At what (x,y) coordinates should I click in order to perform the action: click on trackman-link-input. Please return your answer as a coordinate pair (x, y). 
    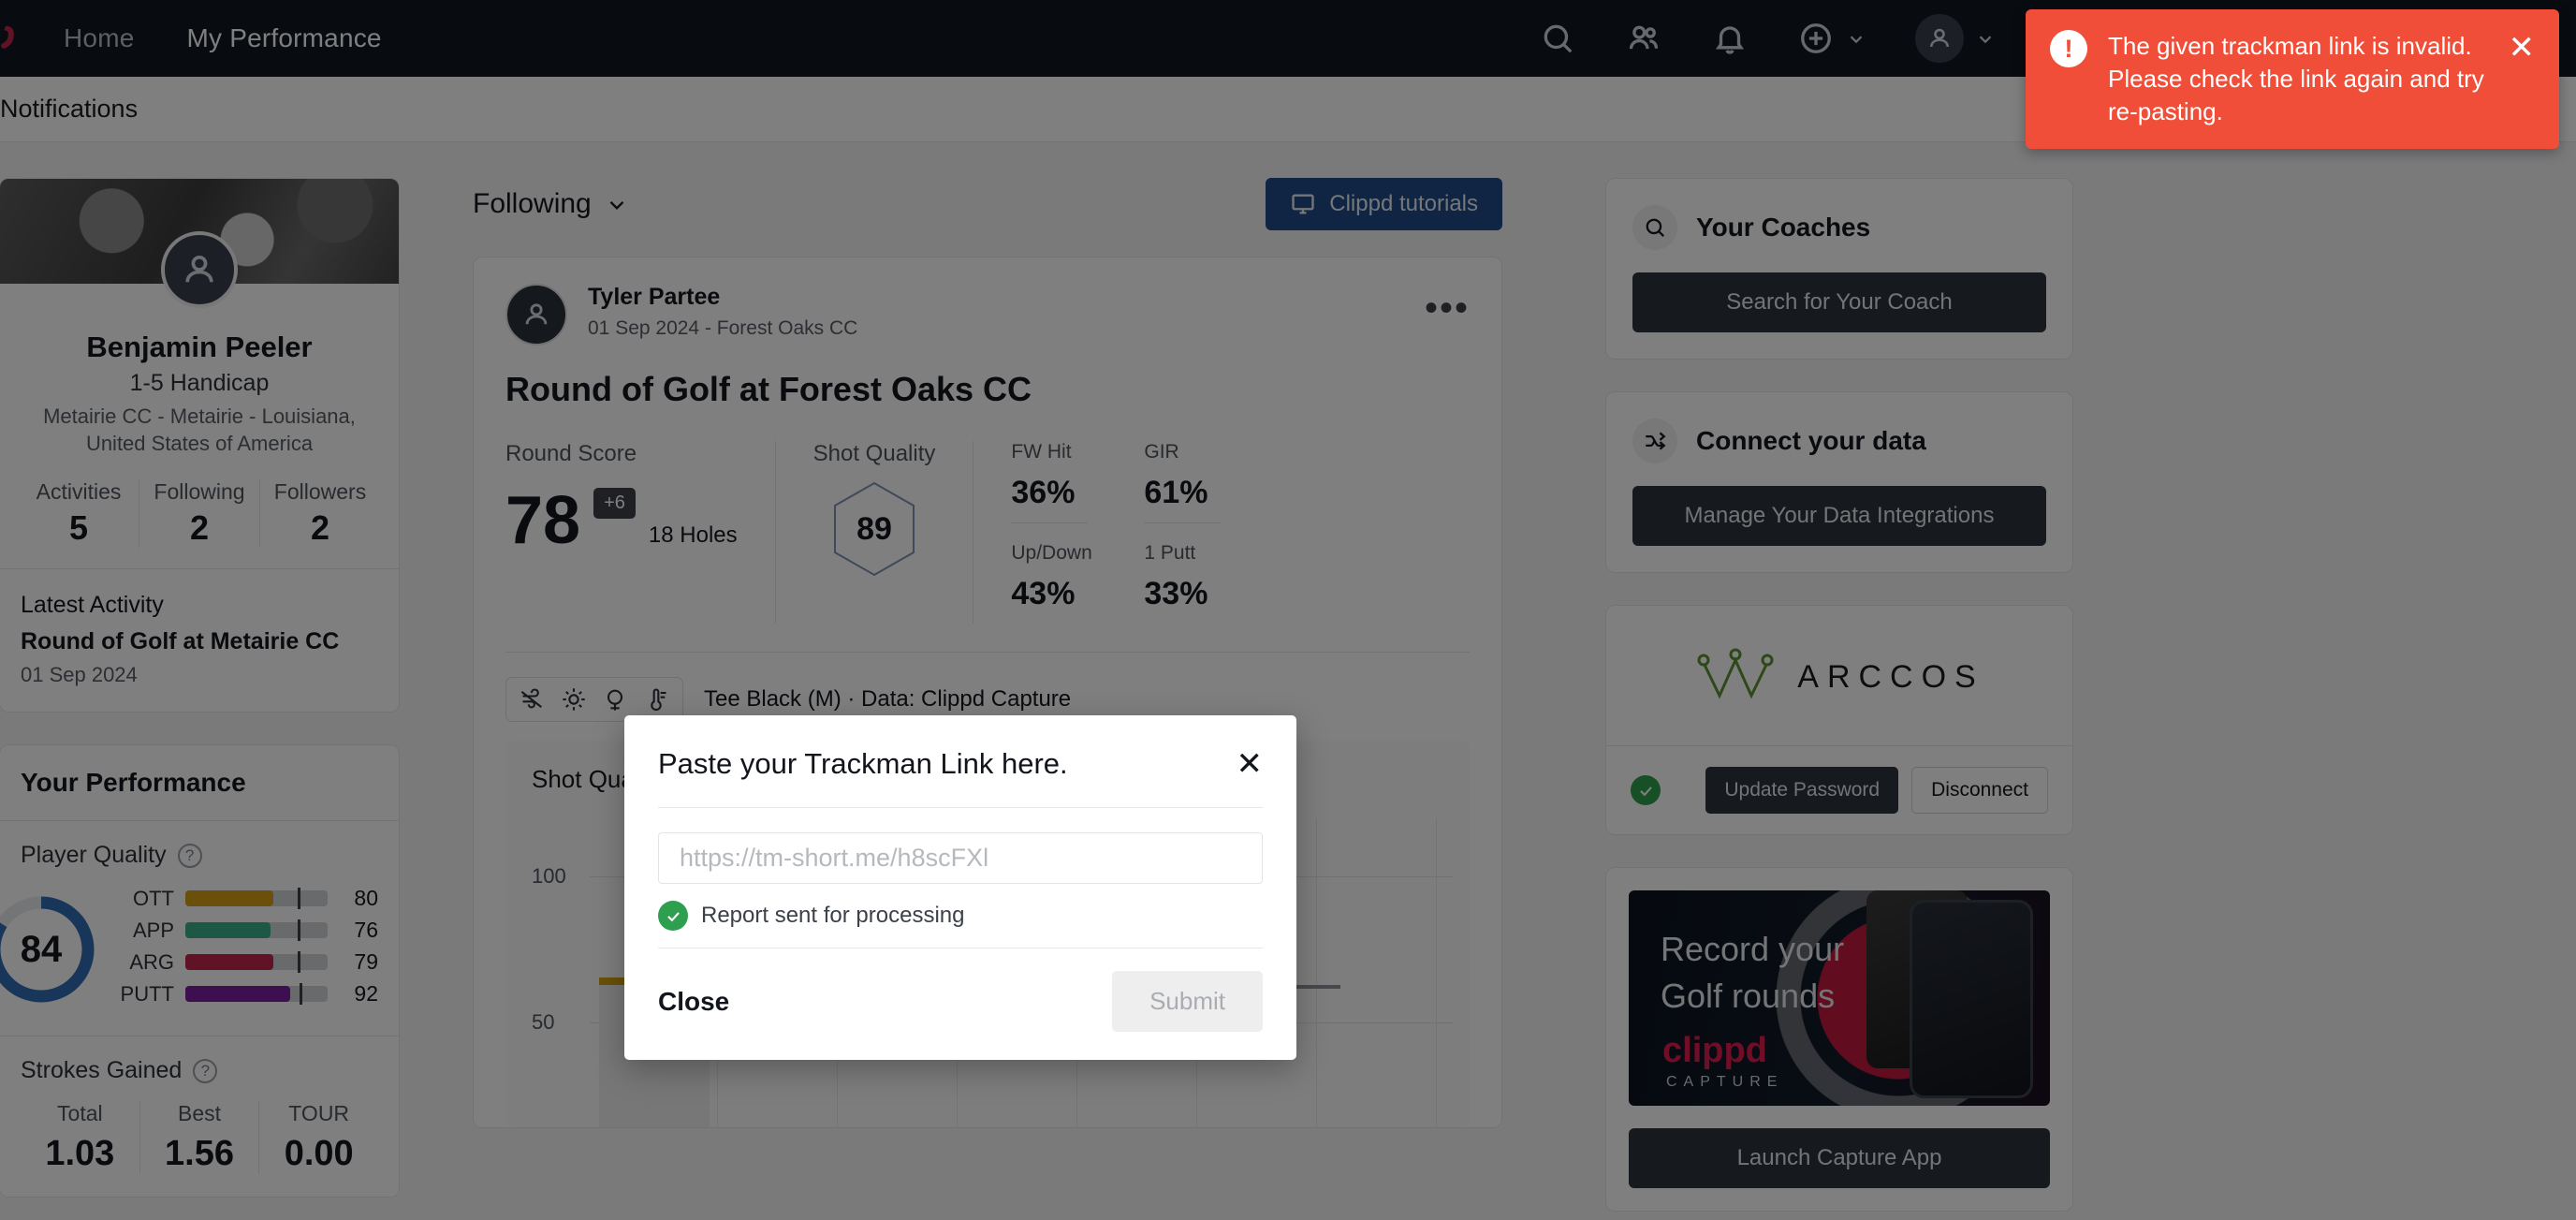
    Looking at the image, I should click on (961, 858).